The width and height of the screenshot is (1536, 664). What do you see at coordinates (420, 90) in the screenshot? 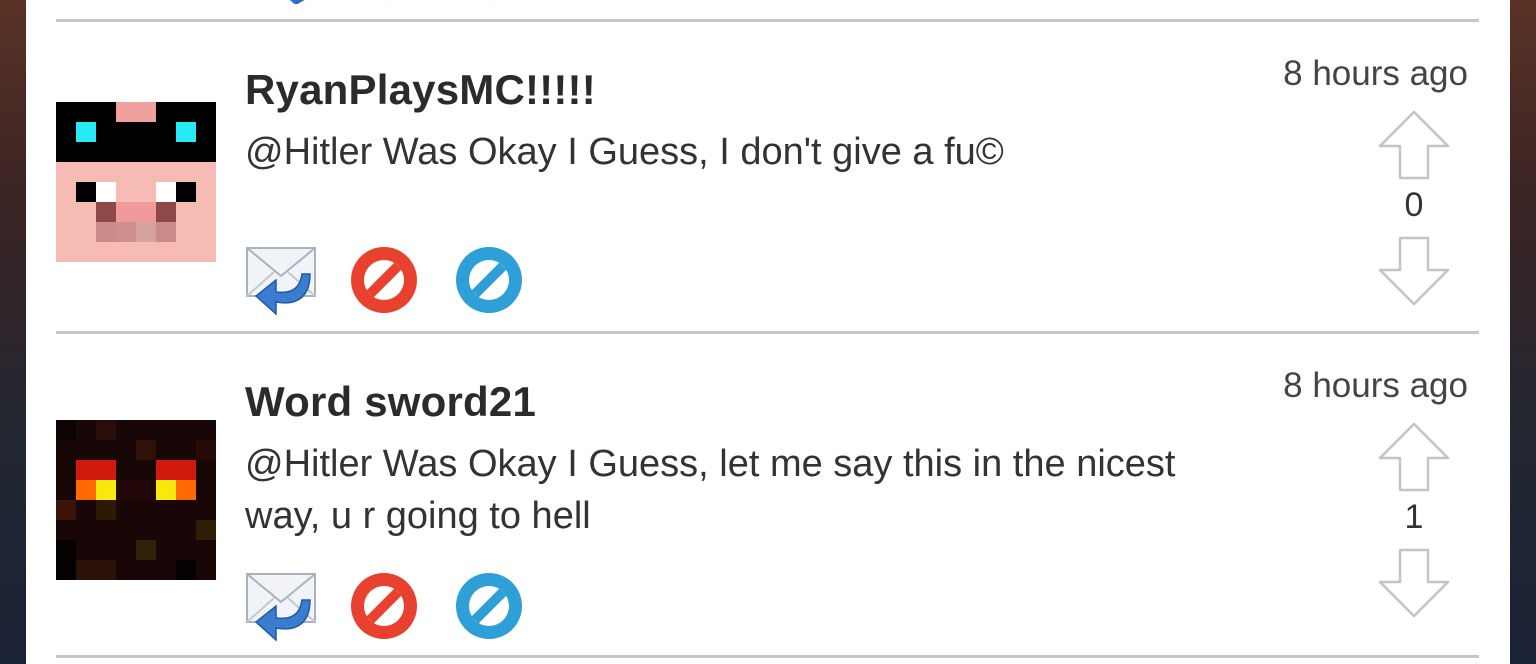
I see `comment-username: RyanPlaysMC!!!!!` at bounding box center [420, 90].